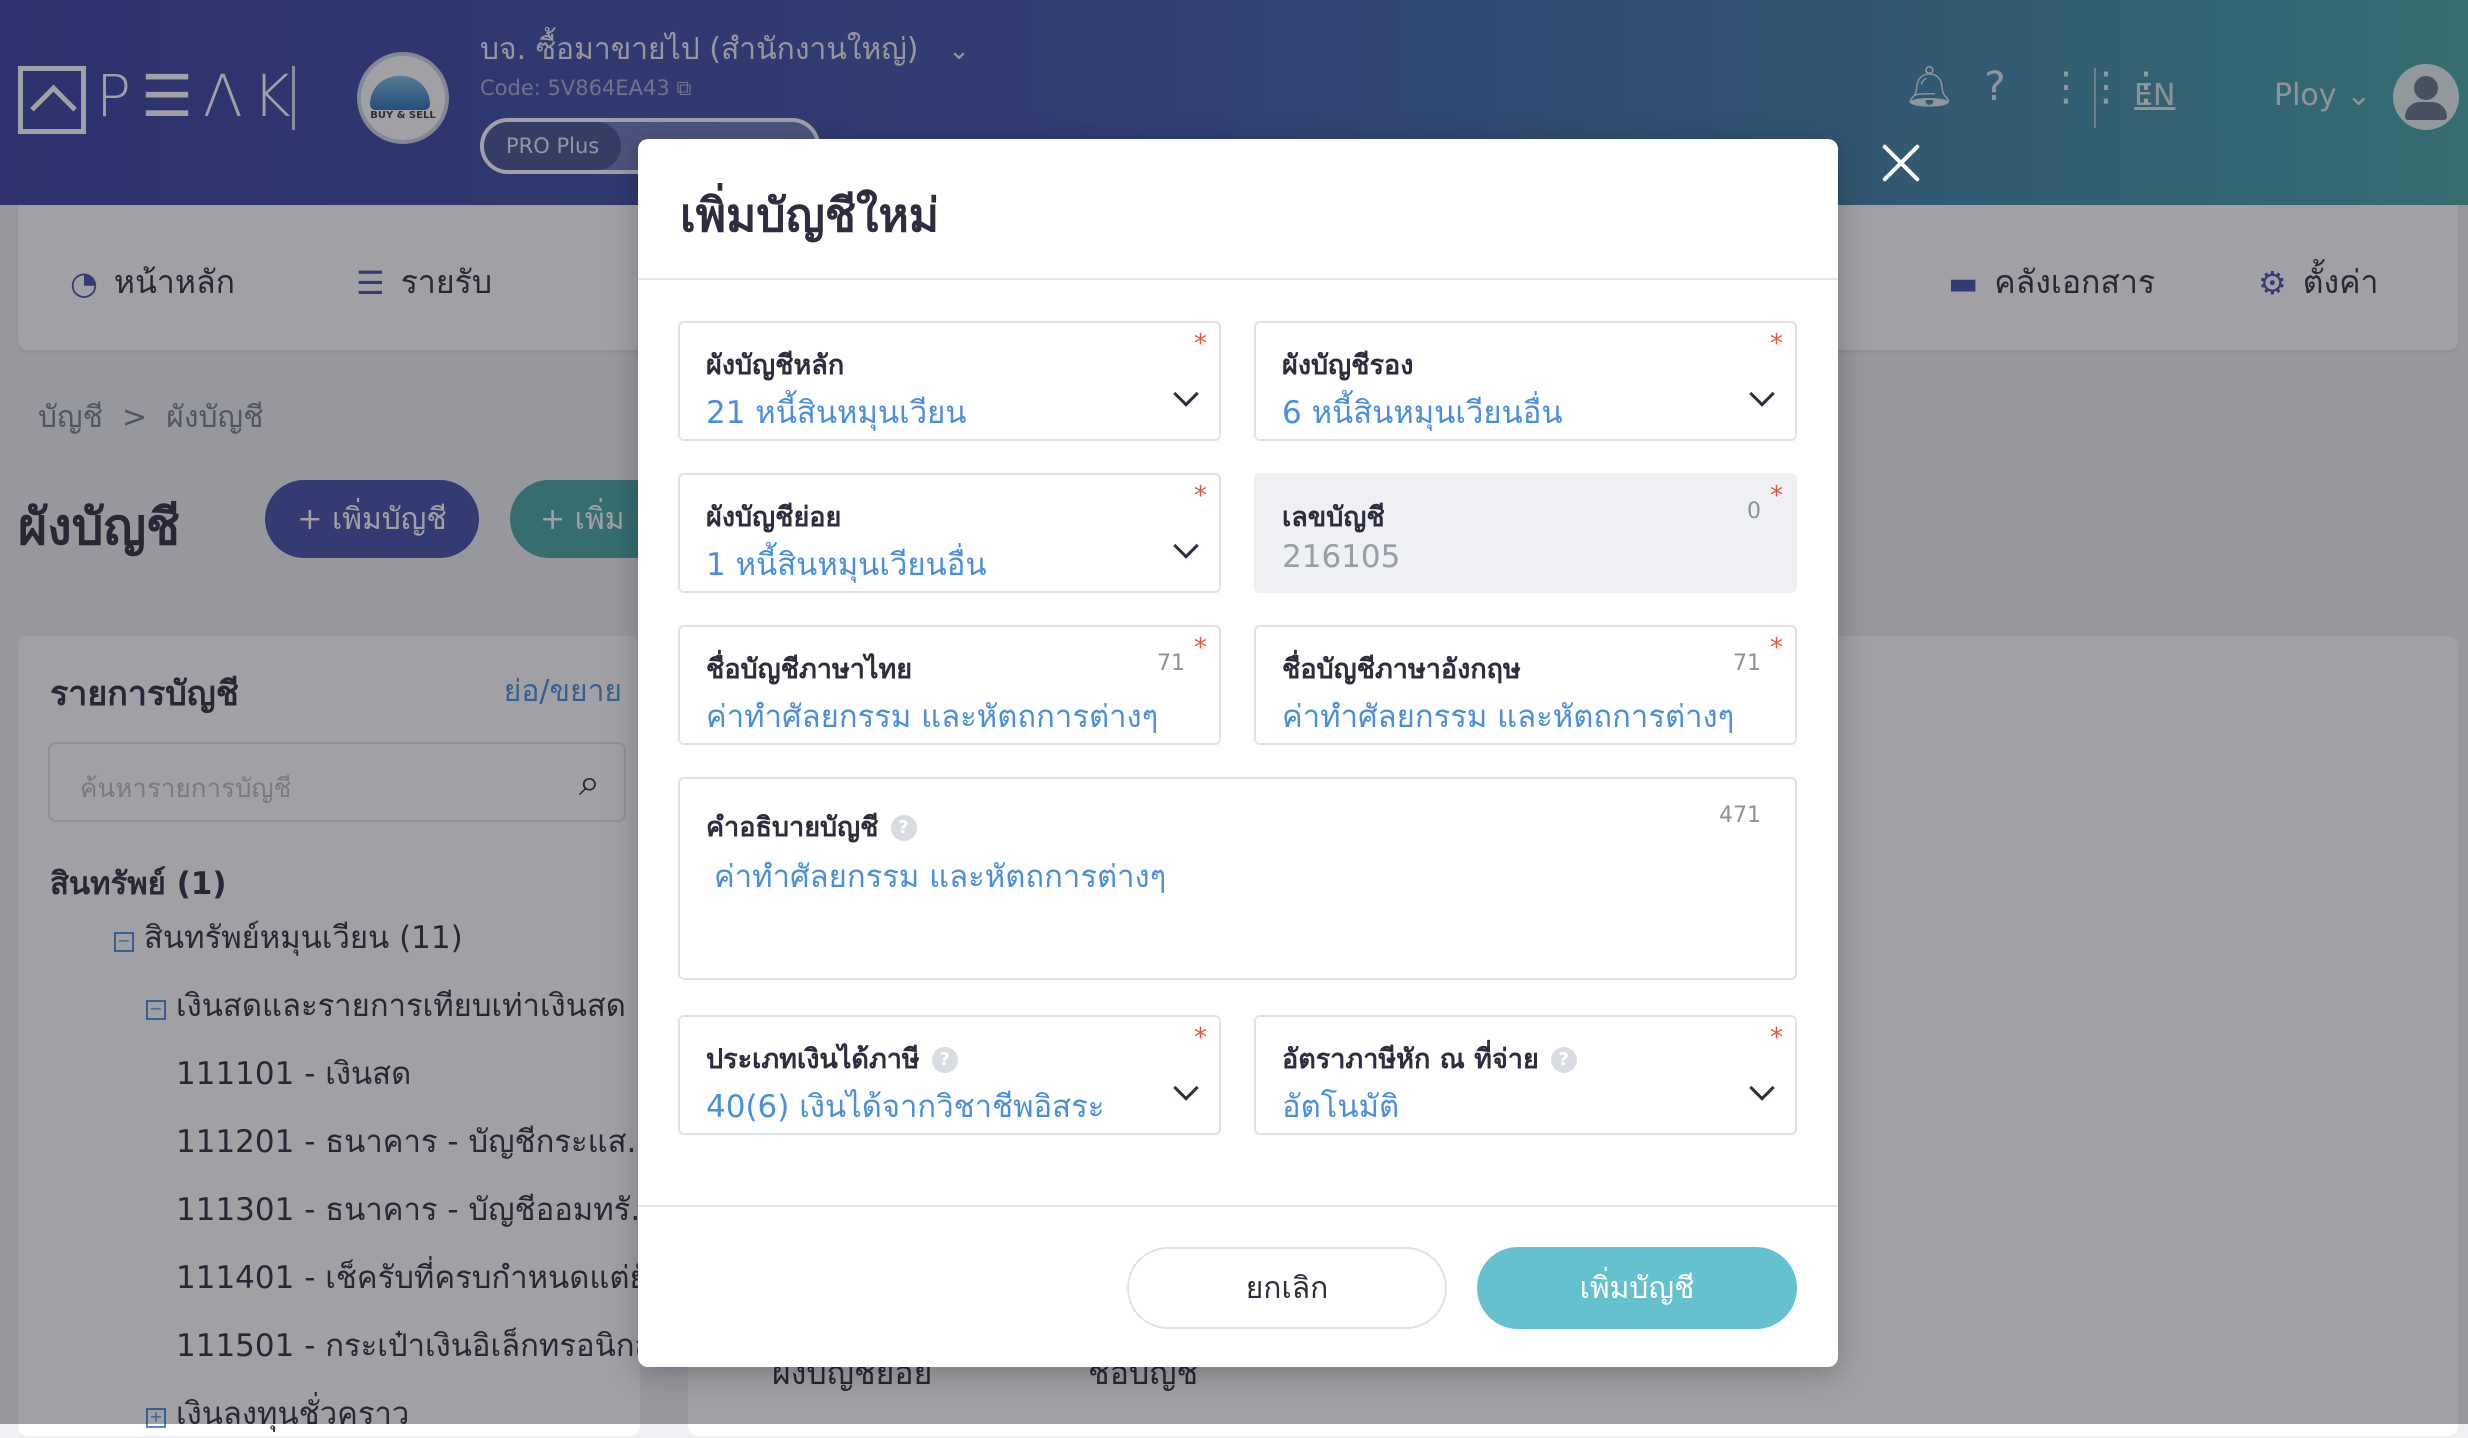 The width and height of the screenshot is (2468, 1438). What do you see at coordinates (1238, 1206) in the screenshot?
I see `modal-footer-divider` at bounding box center [1238, 1206].